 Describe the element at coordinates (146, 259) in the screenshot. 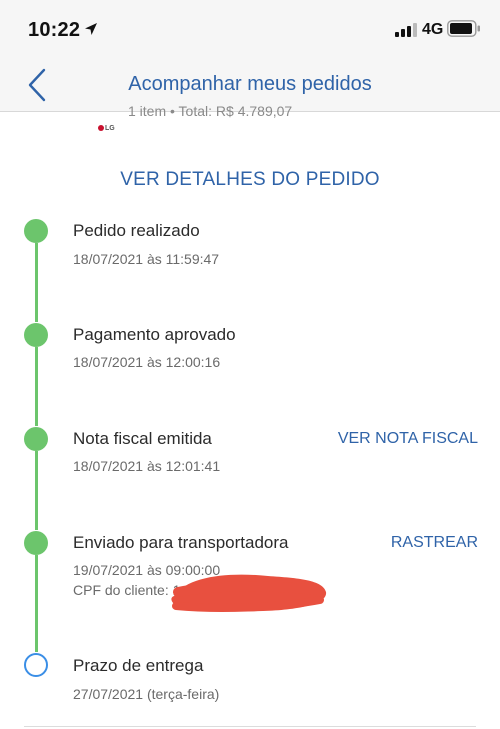

I see `step-date: 18/07/2021 às 11:59:47` at that location.